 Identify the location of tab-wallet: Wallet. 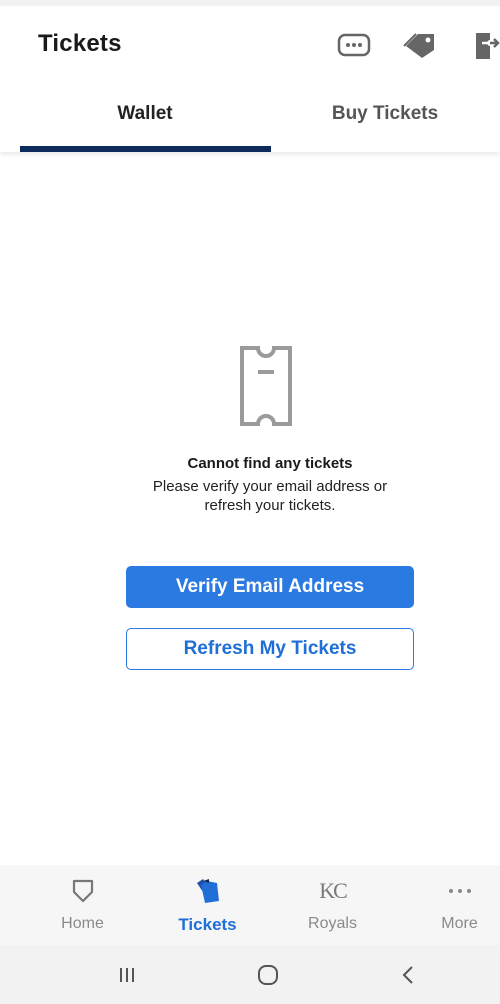
(145, 114).